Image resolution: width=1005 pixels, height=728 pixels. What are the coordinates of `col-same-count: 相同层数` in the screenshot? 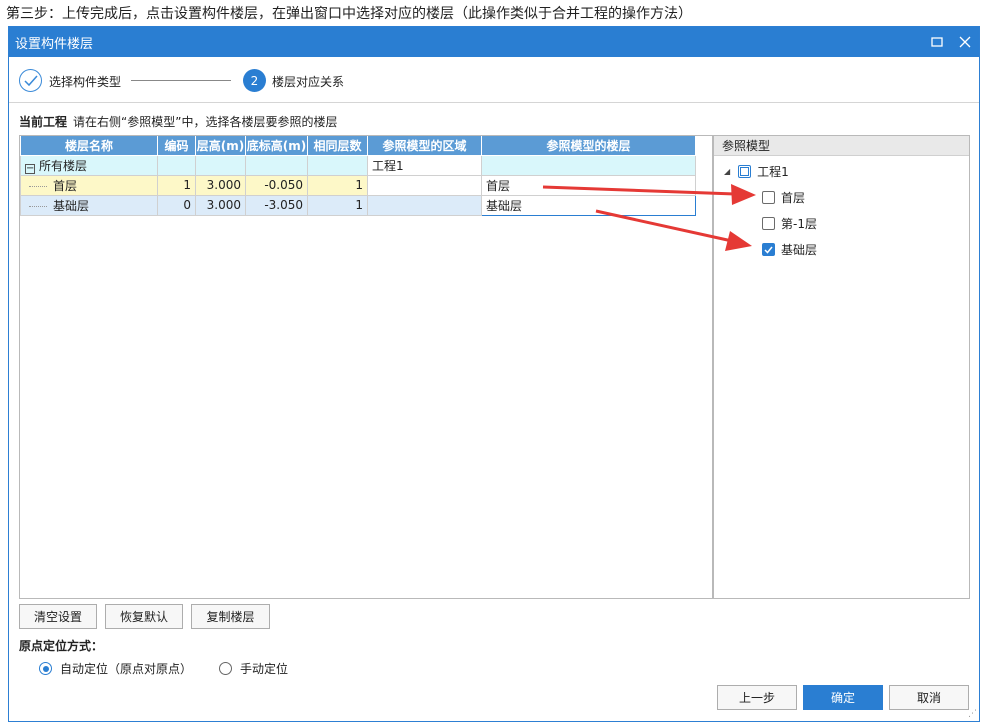 It's located at (337, 146).